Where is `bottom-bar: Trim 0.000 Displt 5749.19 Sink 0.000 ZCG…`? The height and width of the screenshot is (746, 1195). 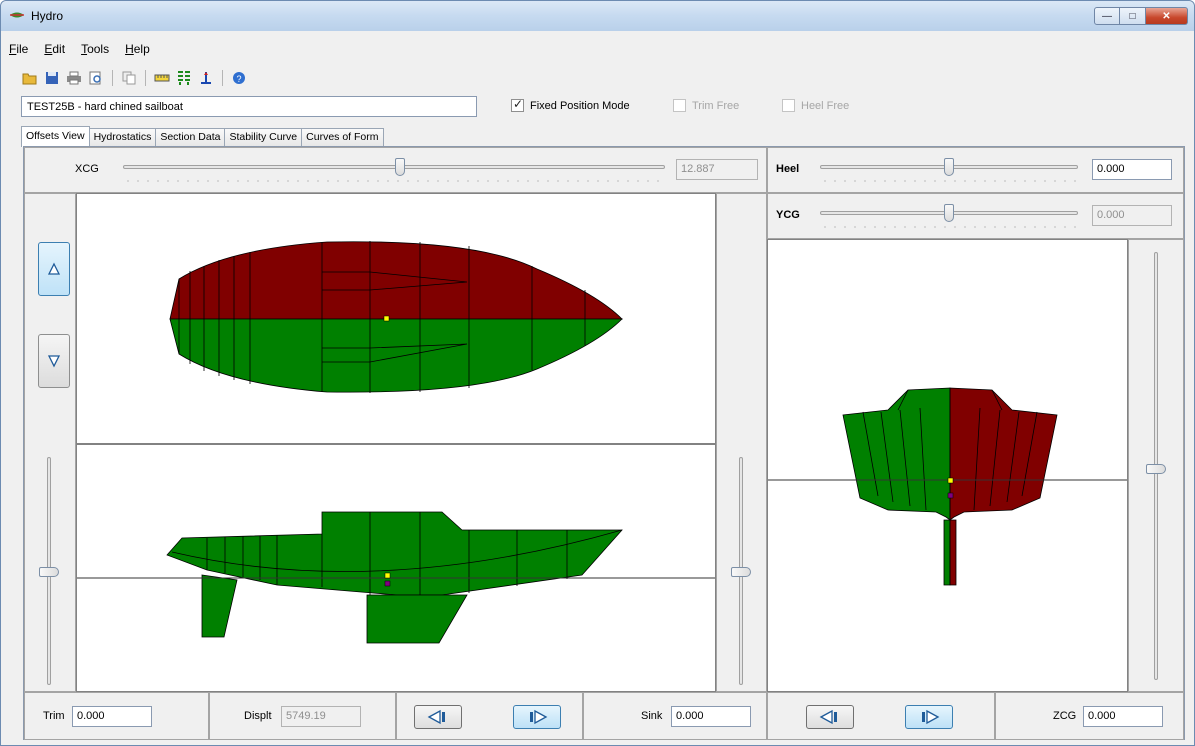 bottom-bar: Trim 0.000 Displt 5749.19 Sink 0.000 ZCG… is located at coordinates (604, 716).